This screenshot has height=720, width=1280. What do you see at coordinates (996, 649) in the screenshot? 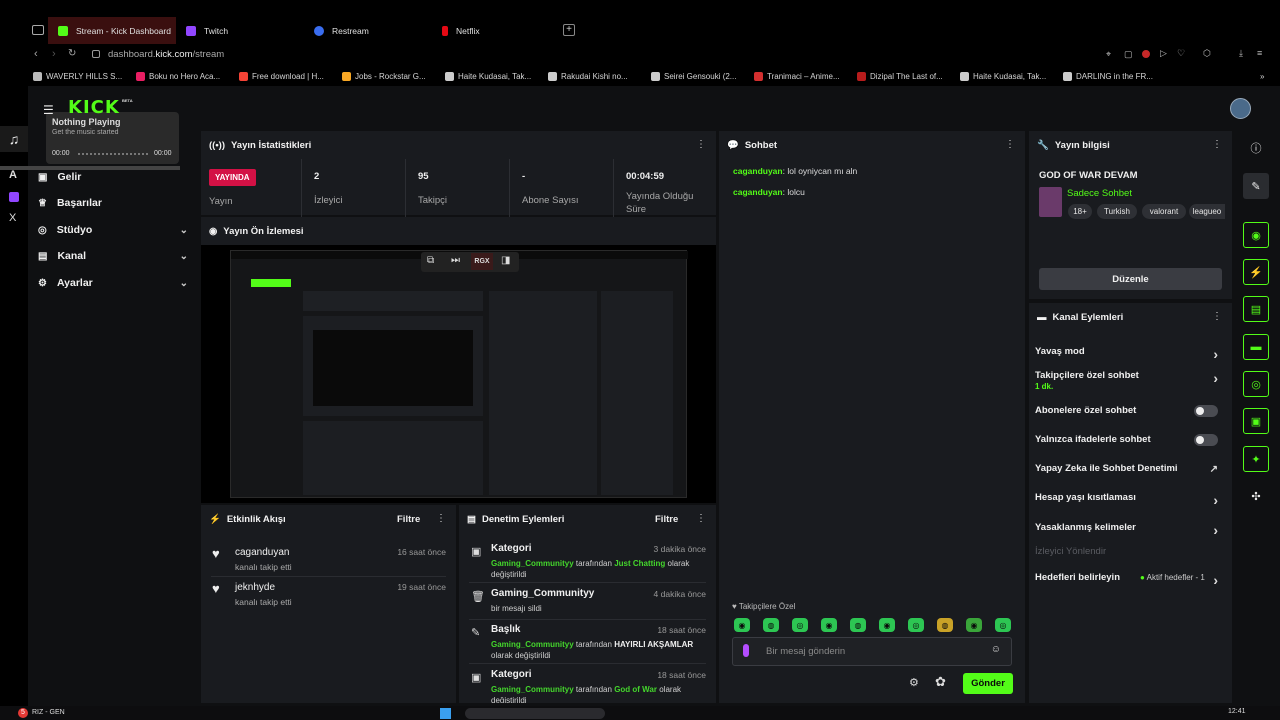
I see `emoji-icon: ☺` at bounding box center [996, 649].